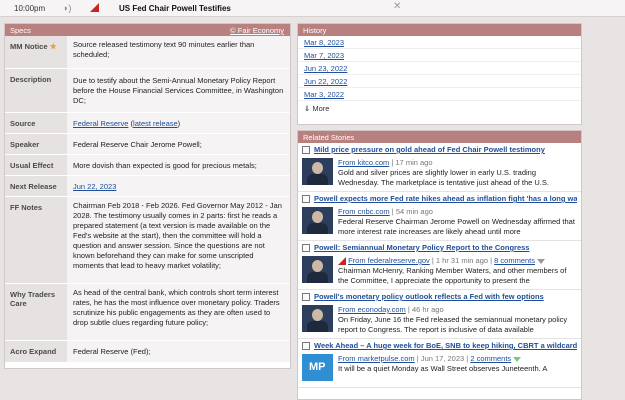  Describe the element at coordinates (257, 30) in the screenshot. I see `fair-economy-link: © Fair Economy` at that location.